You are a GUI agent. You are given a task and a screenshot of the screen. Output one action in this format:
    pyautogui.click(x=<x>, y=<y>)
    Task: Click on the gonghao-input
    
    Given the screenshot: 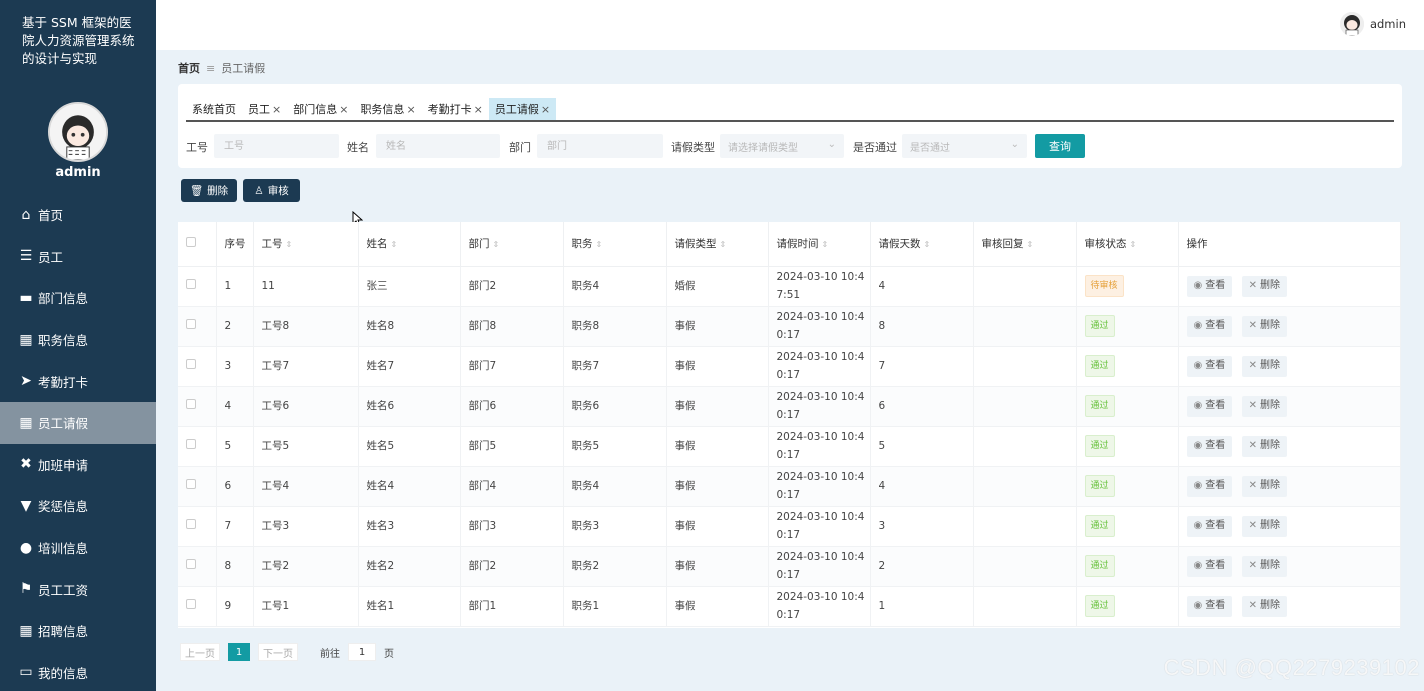 What is the action you would take?
    pyautogui.click(x=276, y=146)
    